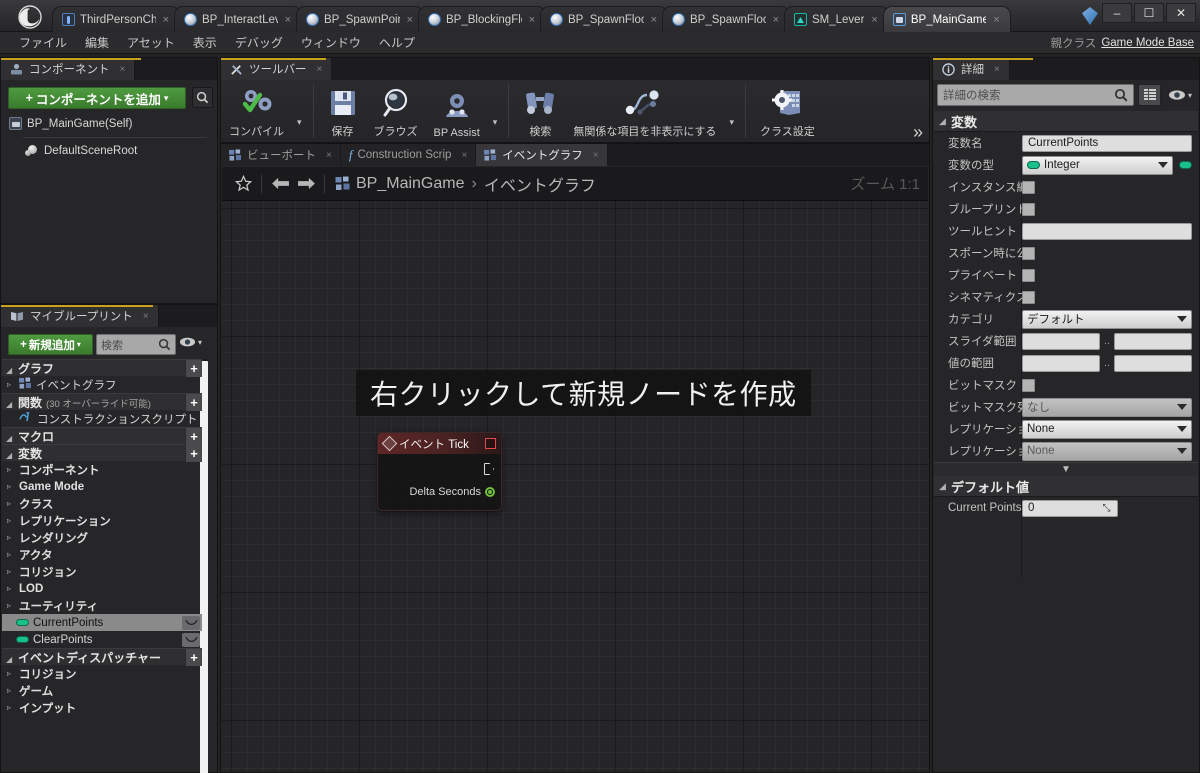  I want to click on window-tab-4: BP_SpawnFloo ×, so click(604, 19).